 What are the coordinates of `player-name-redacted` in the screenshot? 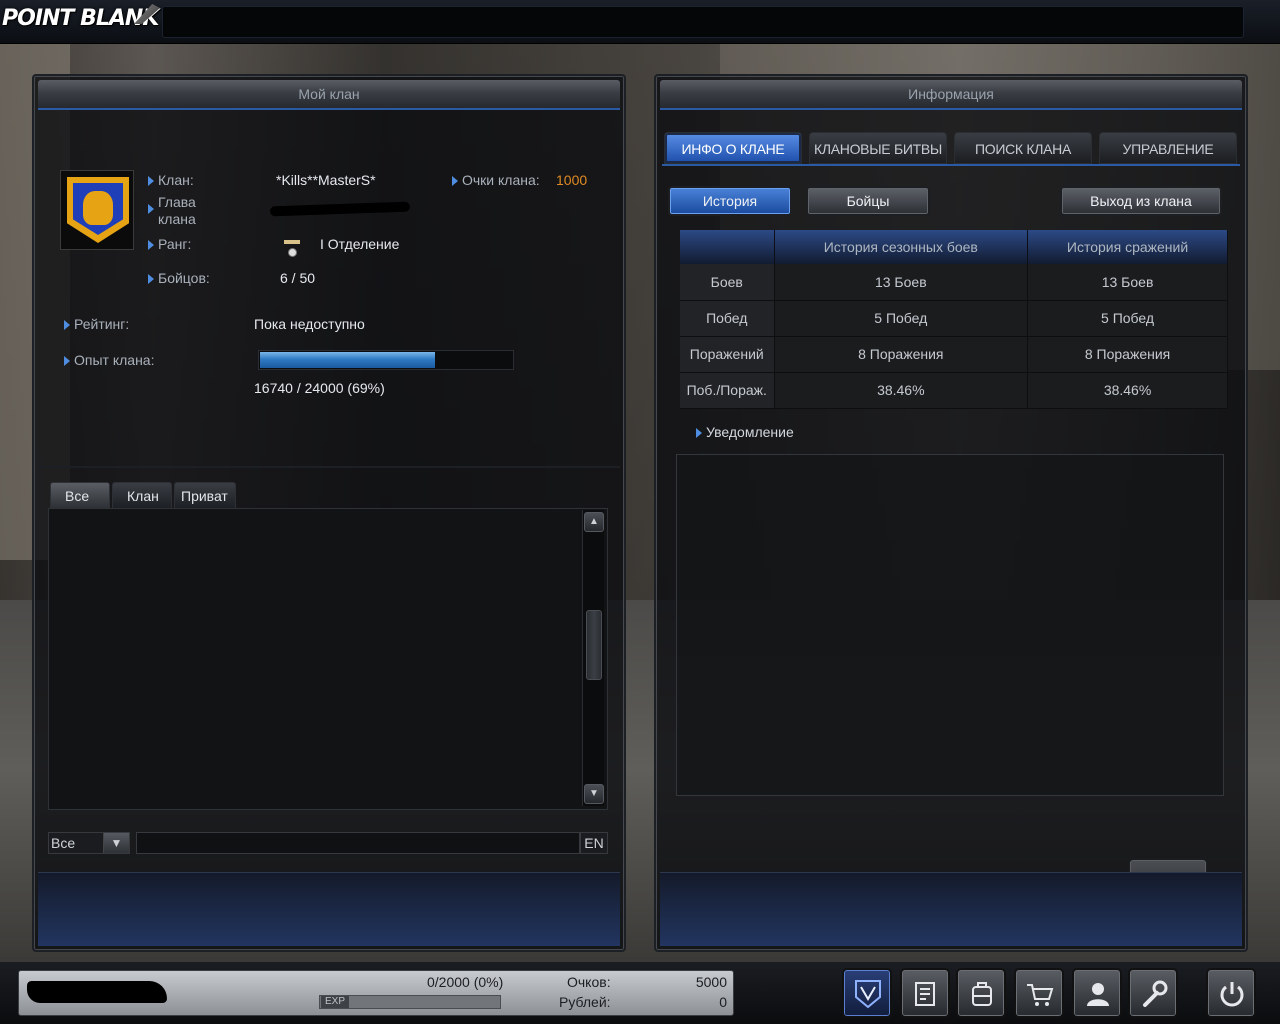 It's located at (97, 992).